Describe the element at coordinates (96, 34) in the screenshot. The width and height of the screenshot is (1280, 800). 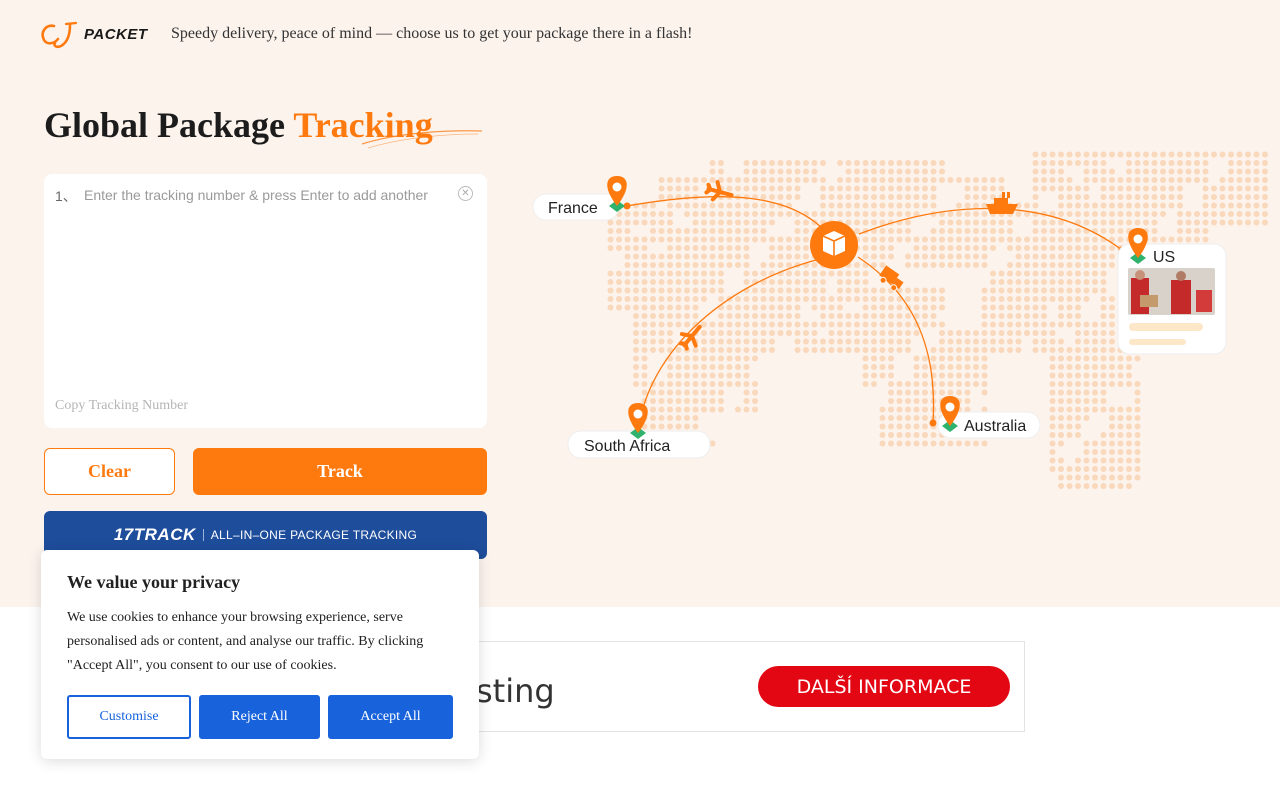
I see `cj-packet-logo: PACKET` at that location.